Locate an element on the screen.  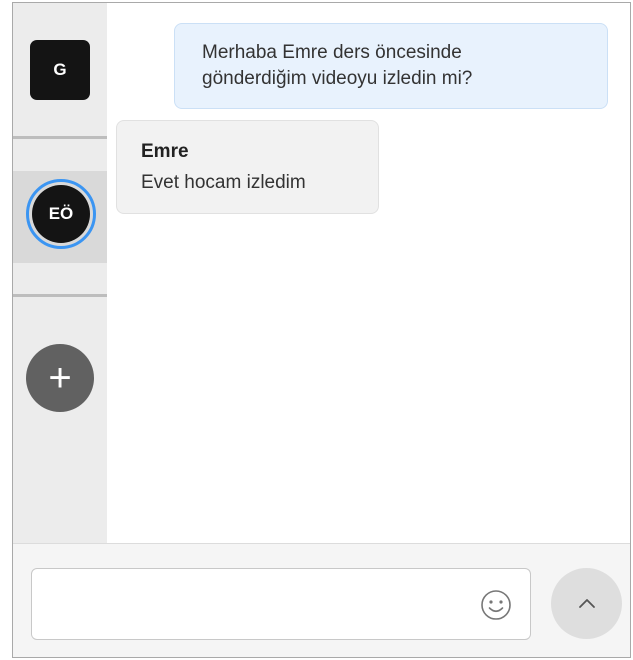
chevron-up-icon is located at coordinates (586, 603).